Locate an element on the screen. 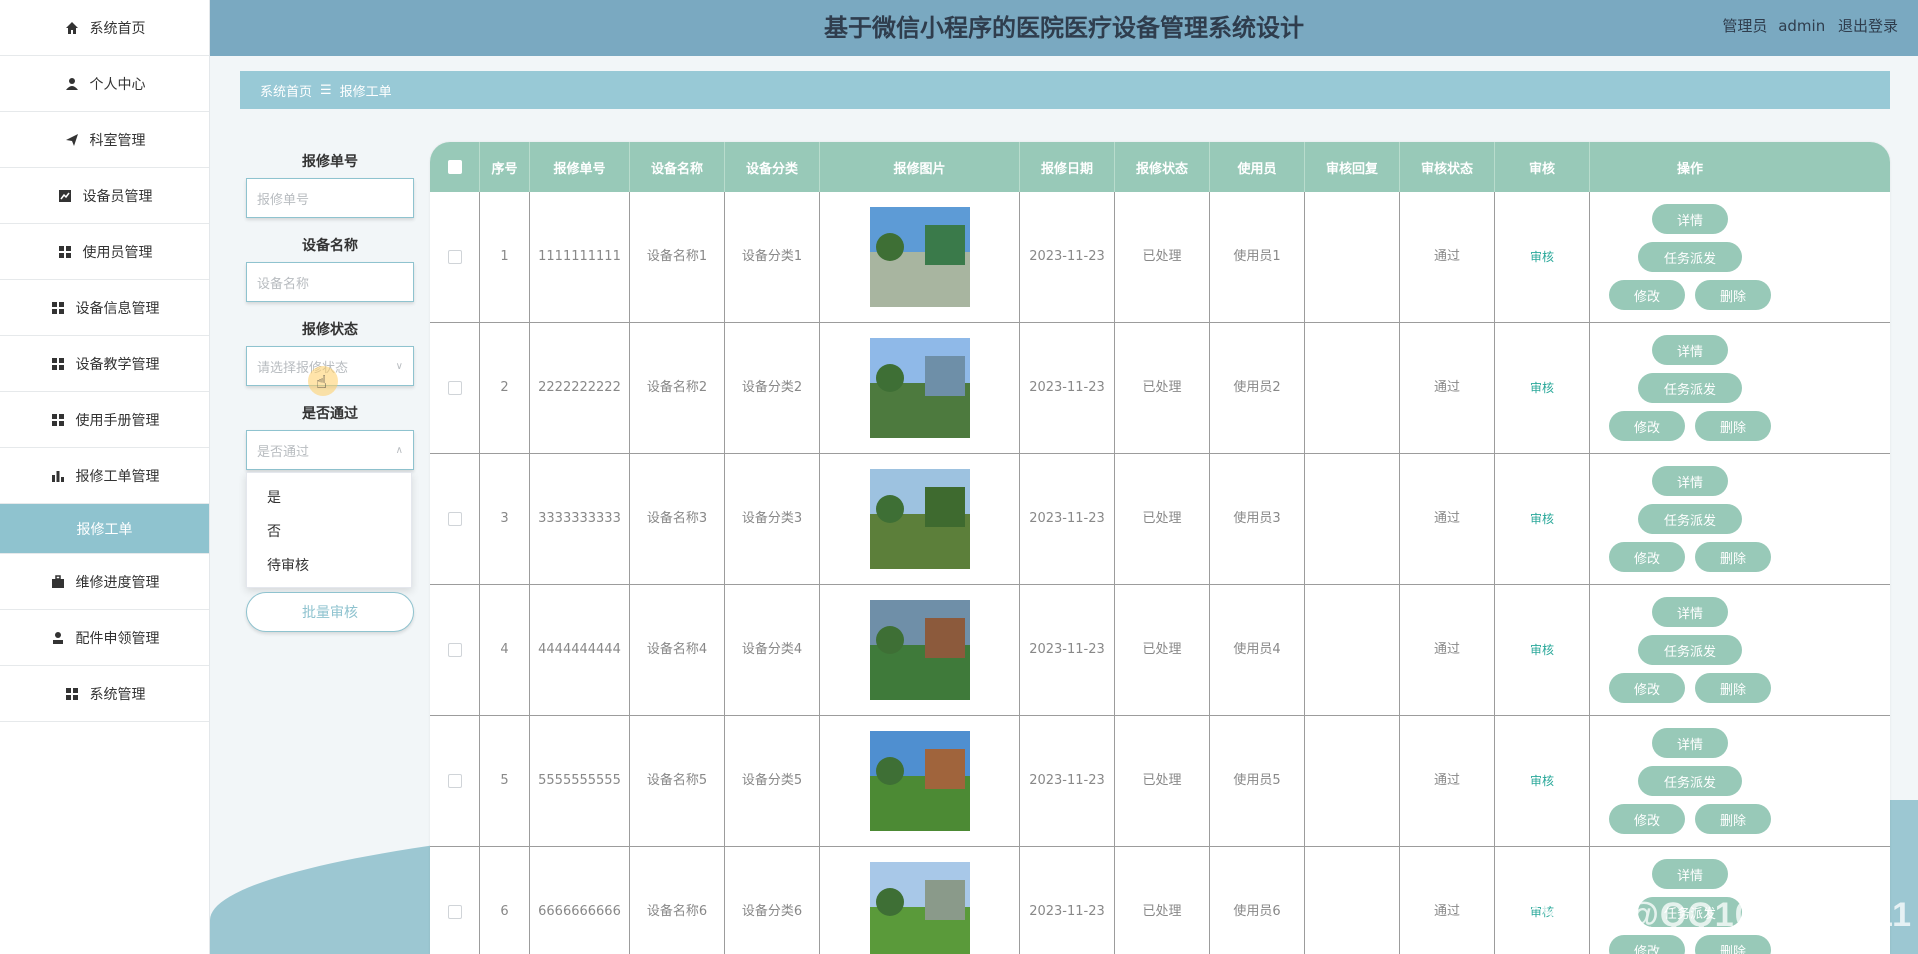  sidebar-item-parts-request: 配件申领管理 is located at coordinates (104, 638).